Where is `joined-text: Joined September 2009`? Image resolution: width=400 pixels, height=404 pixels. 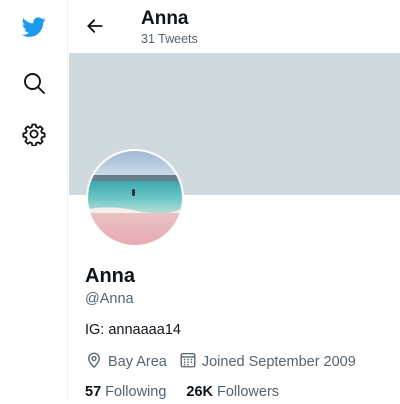 joined-text: Joined September 2009 is located at coordinates (278, 362).